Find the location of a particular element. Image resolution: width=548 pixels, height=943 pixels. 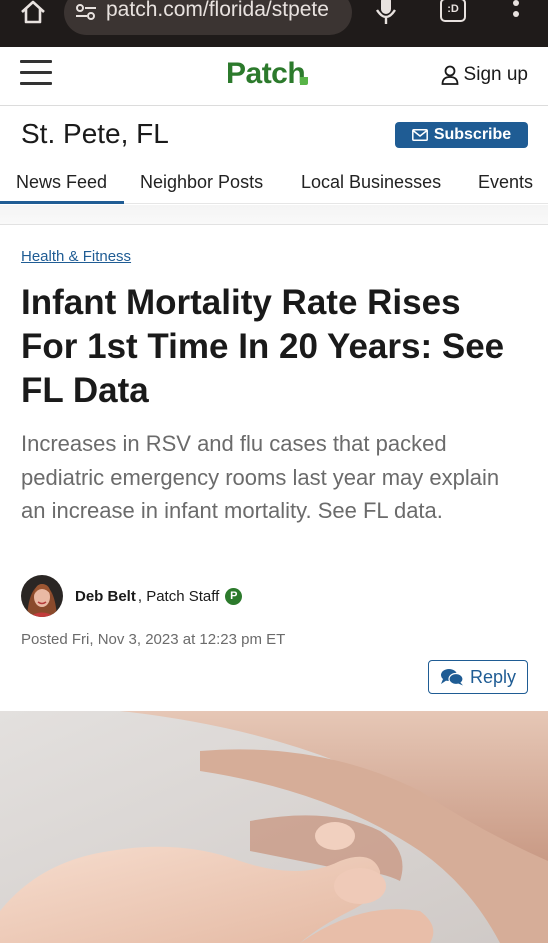

browser-menu-icon is located at coordinates (516, 12).